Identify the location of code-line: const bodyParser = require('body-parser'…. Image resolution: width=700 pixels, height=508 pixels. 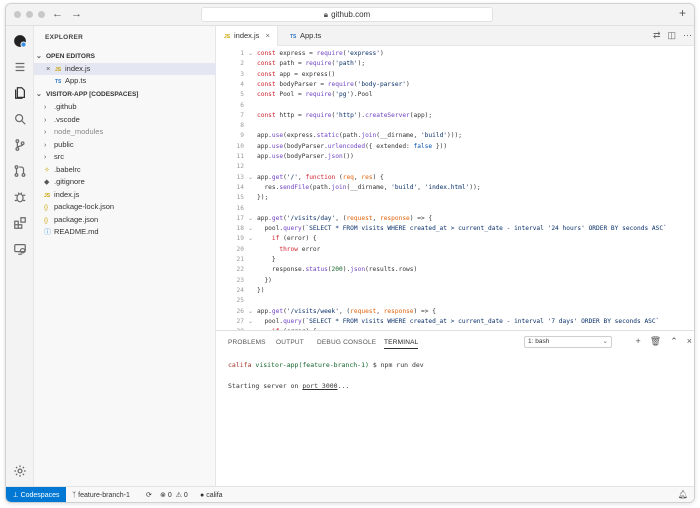
(333, 84).